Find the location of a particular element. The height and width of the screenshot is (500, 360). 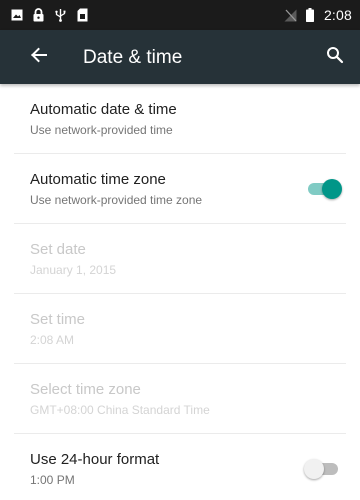

app-bar: Date & time is located at coordinates (180, 57).